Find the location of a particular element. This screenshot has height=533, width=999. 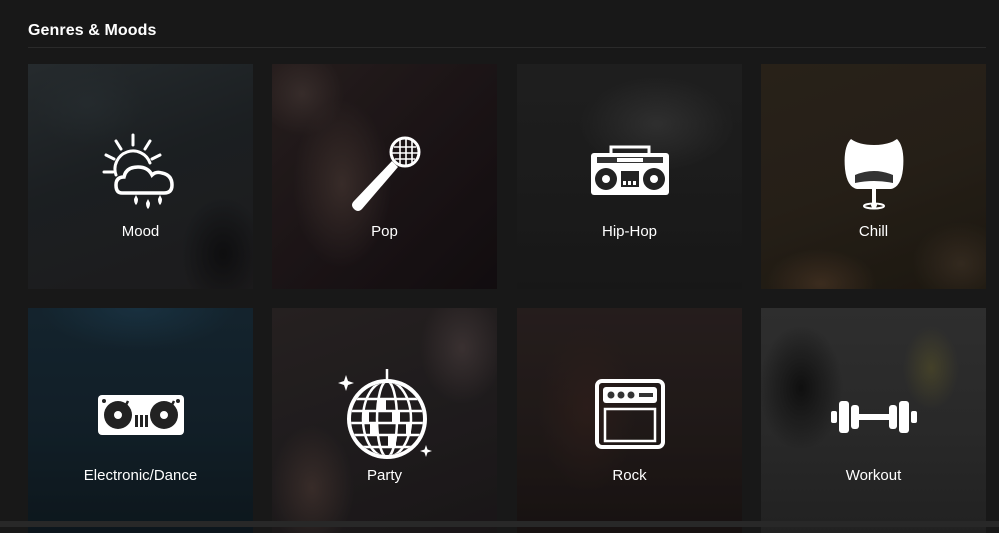

genre-tile-rock: Rock is located at coordinates (629, 420).